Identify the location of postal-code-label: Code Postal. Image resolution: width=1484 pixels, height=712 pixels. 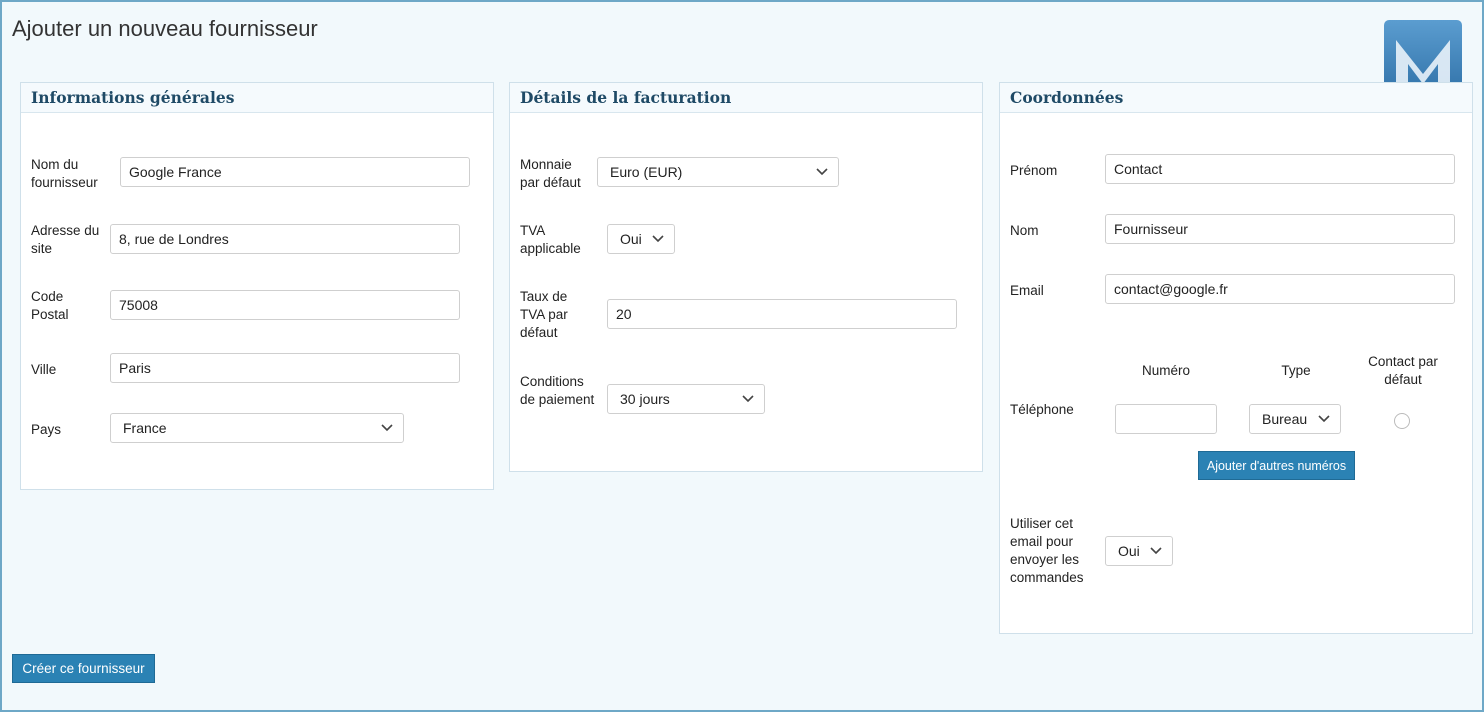
(50, 305).